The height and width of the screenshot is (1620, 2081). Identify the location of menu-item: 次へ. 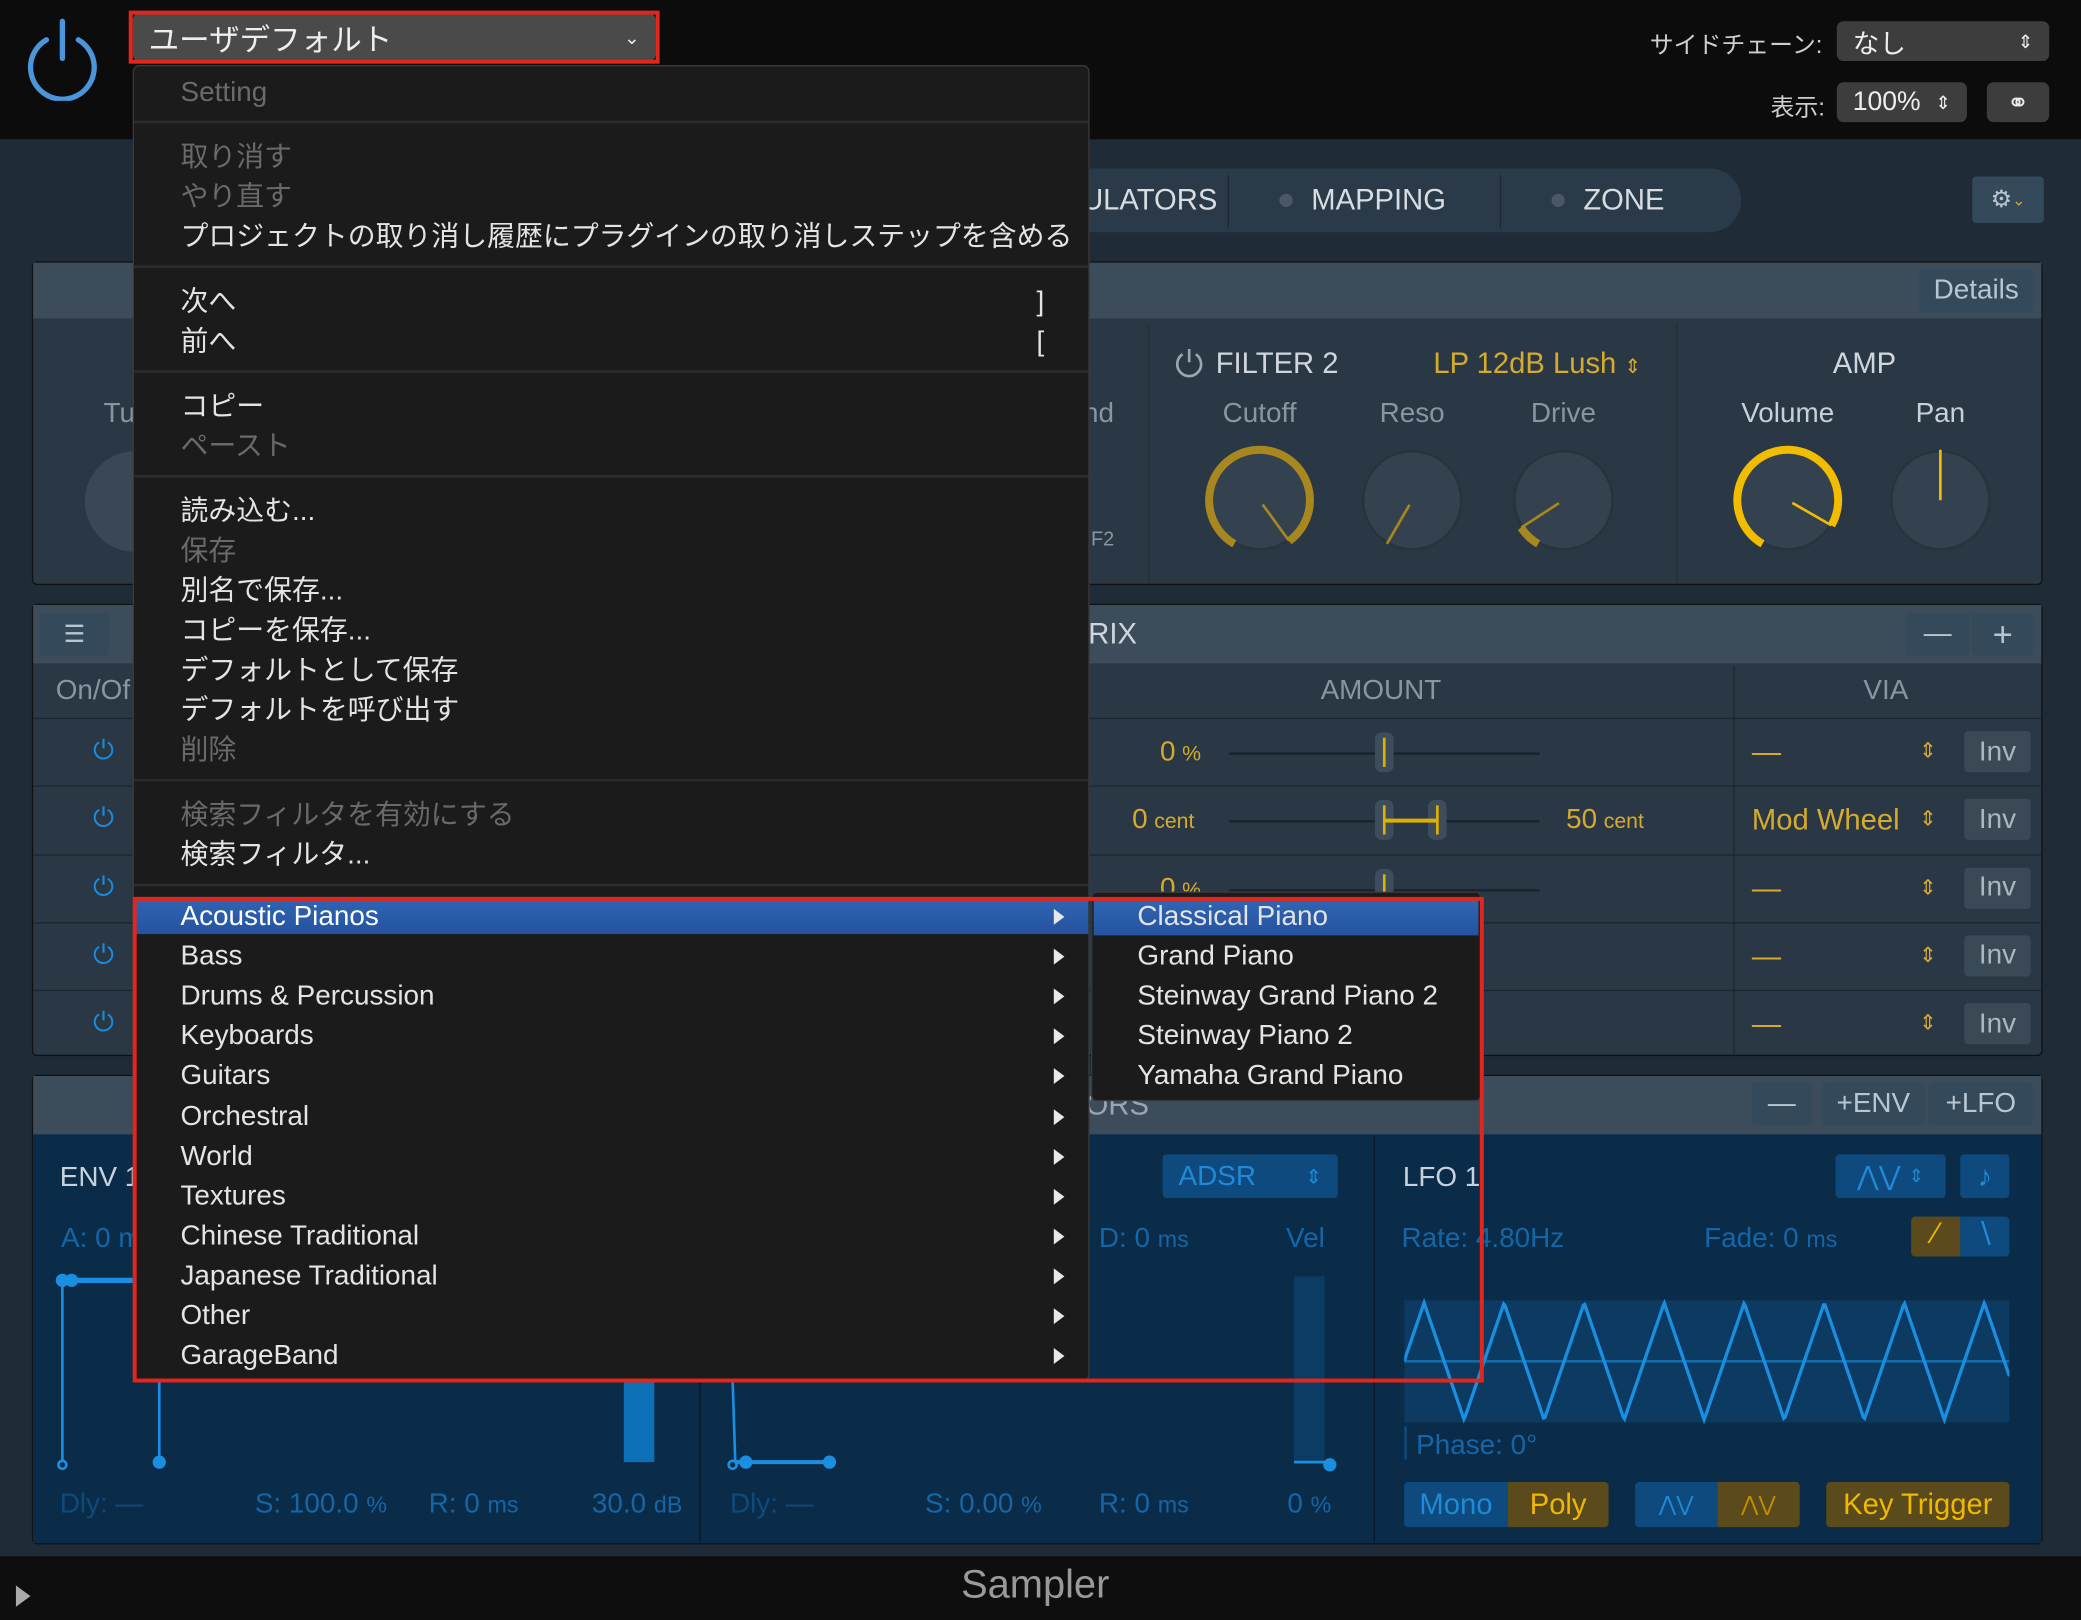
(208, 302).